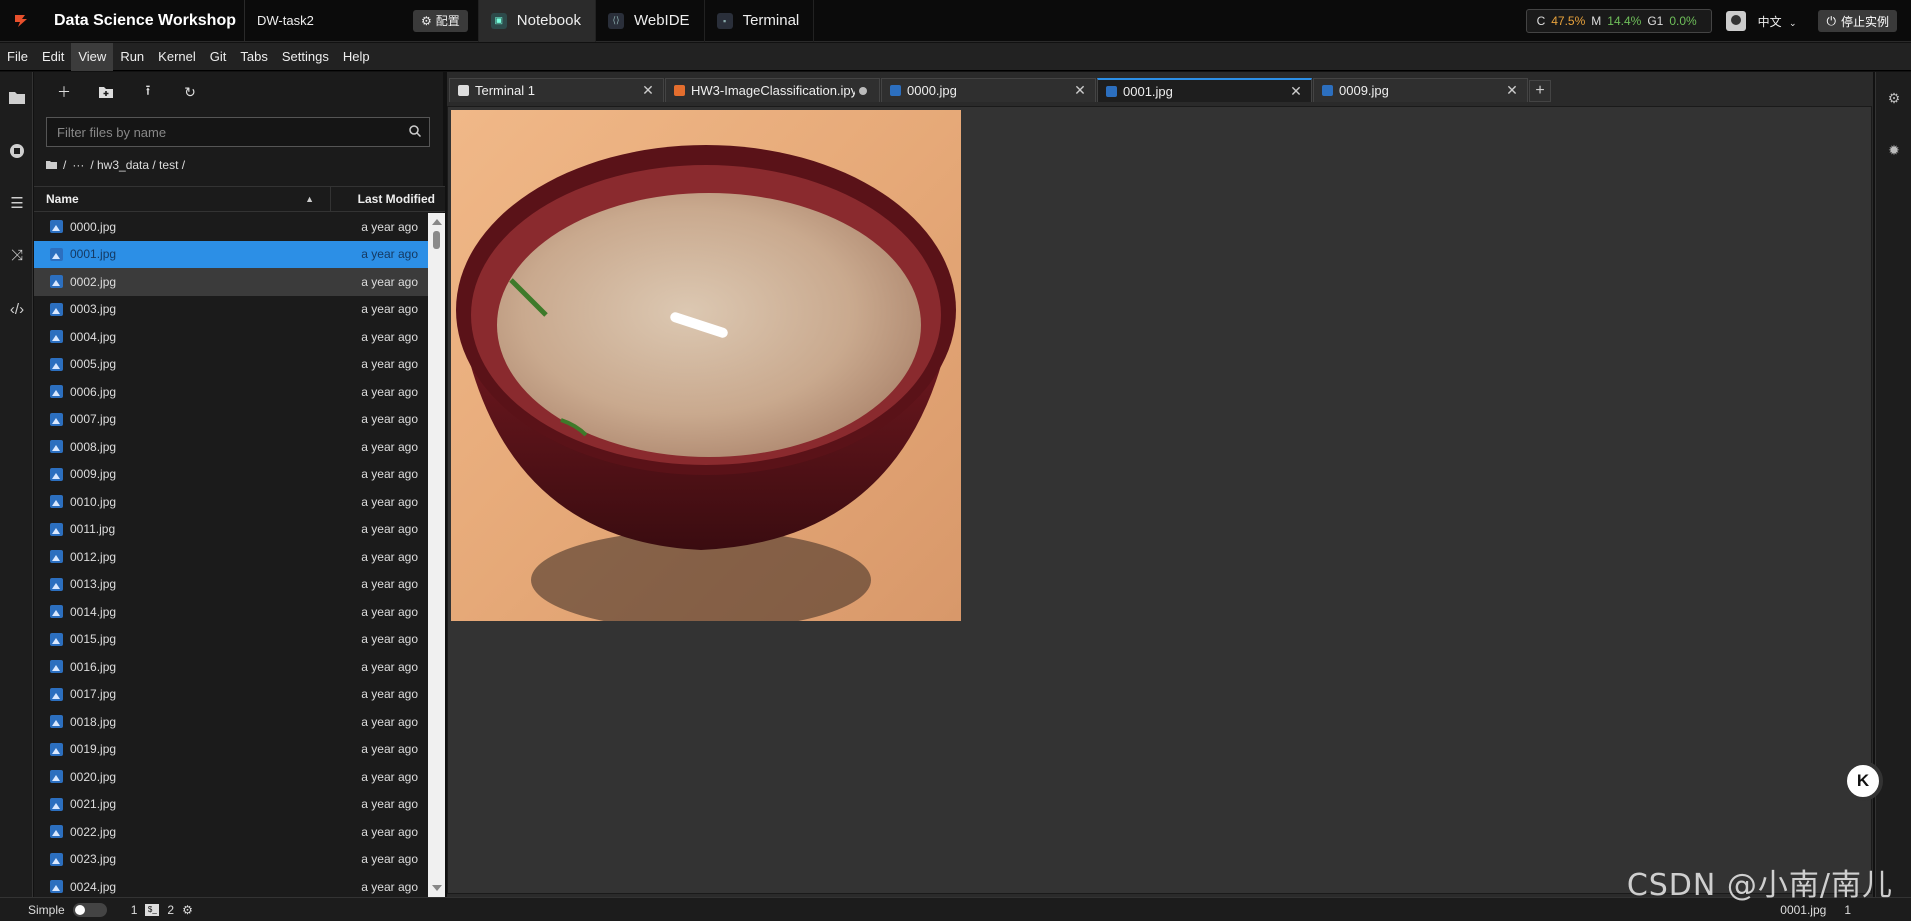  Describe the element at coordinates (1596, 21) in the screenshot. I see `mem-label: M` at that location.